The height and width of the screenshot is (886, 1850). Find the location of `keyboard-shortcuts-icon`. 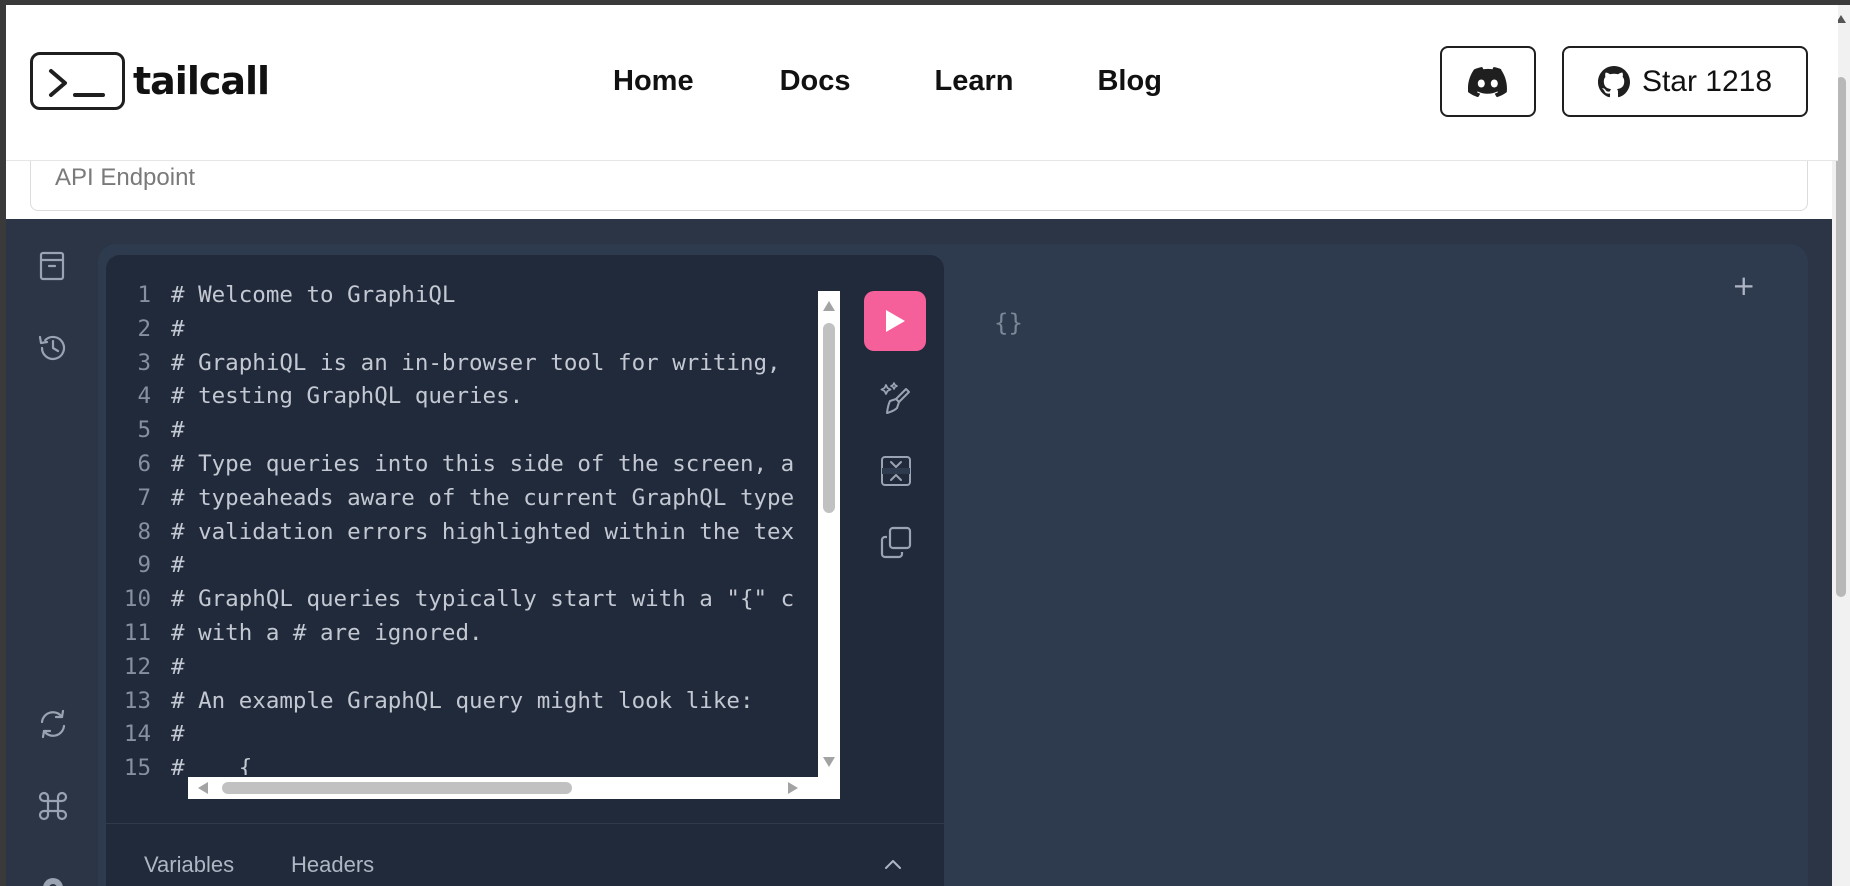

keyboard-shortcuts-icon is located at coordinates (54, 807).